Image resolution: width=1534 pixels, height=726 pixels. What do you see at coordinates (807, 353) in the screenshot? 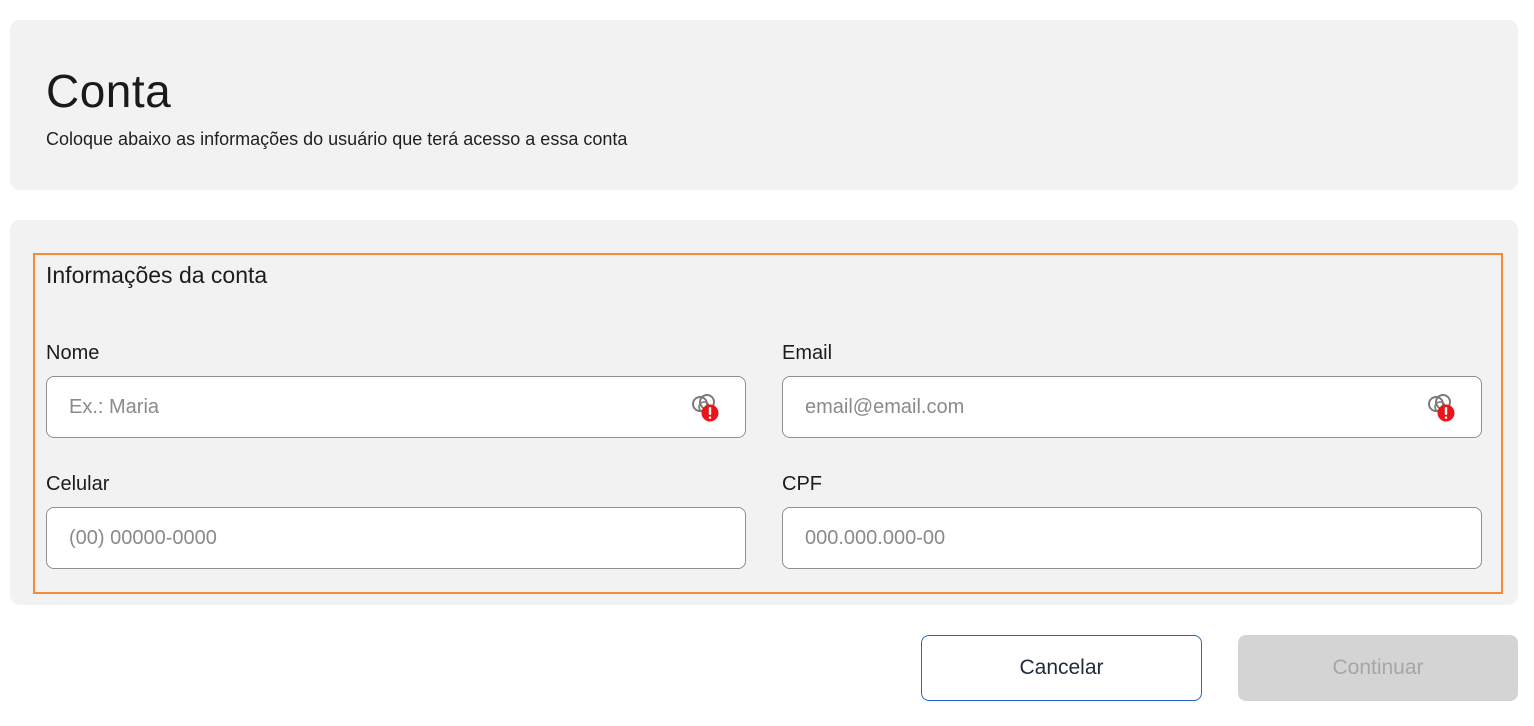
I see `email-label: Email` at bounding box center [807, 353].